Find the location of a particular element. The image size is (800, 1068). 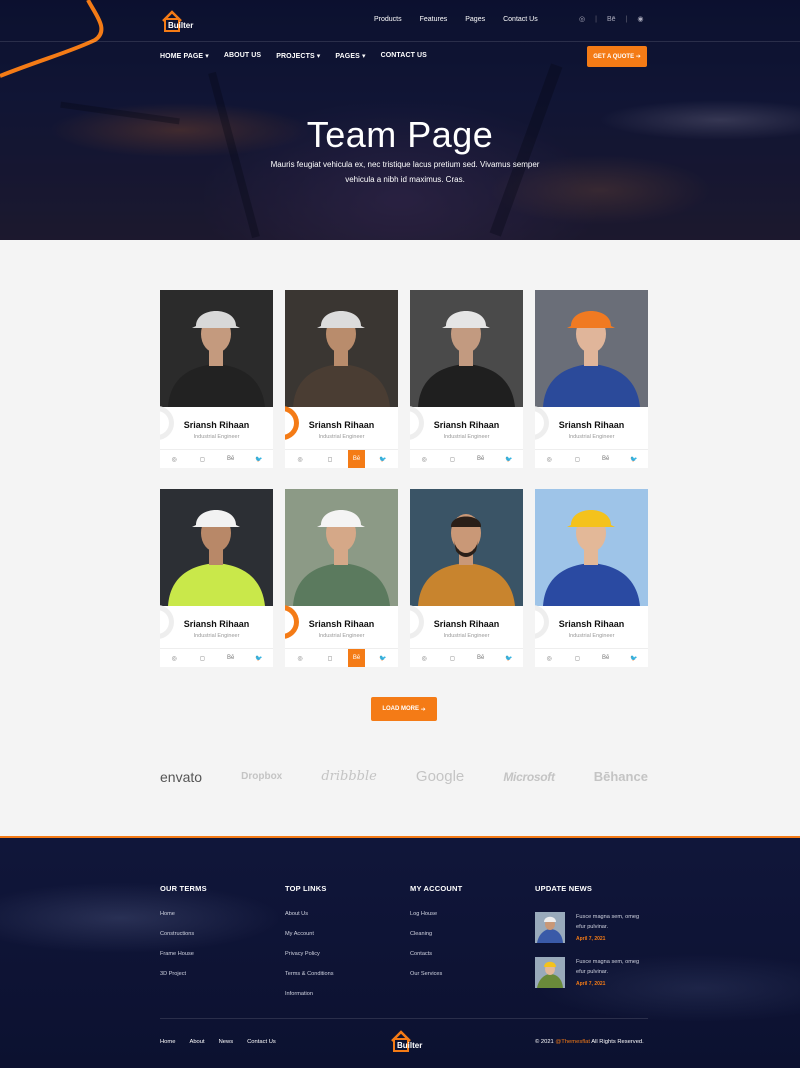

member-photo is located at coordinates (216, 547).